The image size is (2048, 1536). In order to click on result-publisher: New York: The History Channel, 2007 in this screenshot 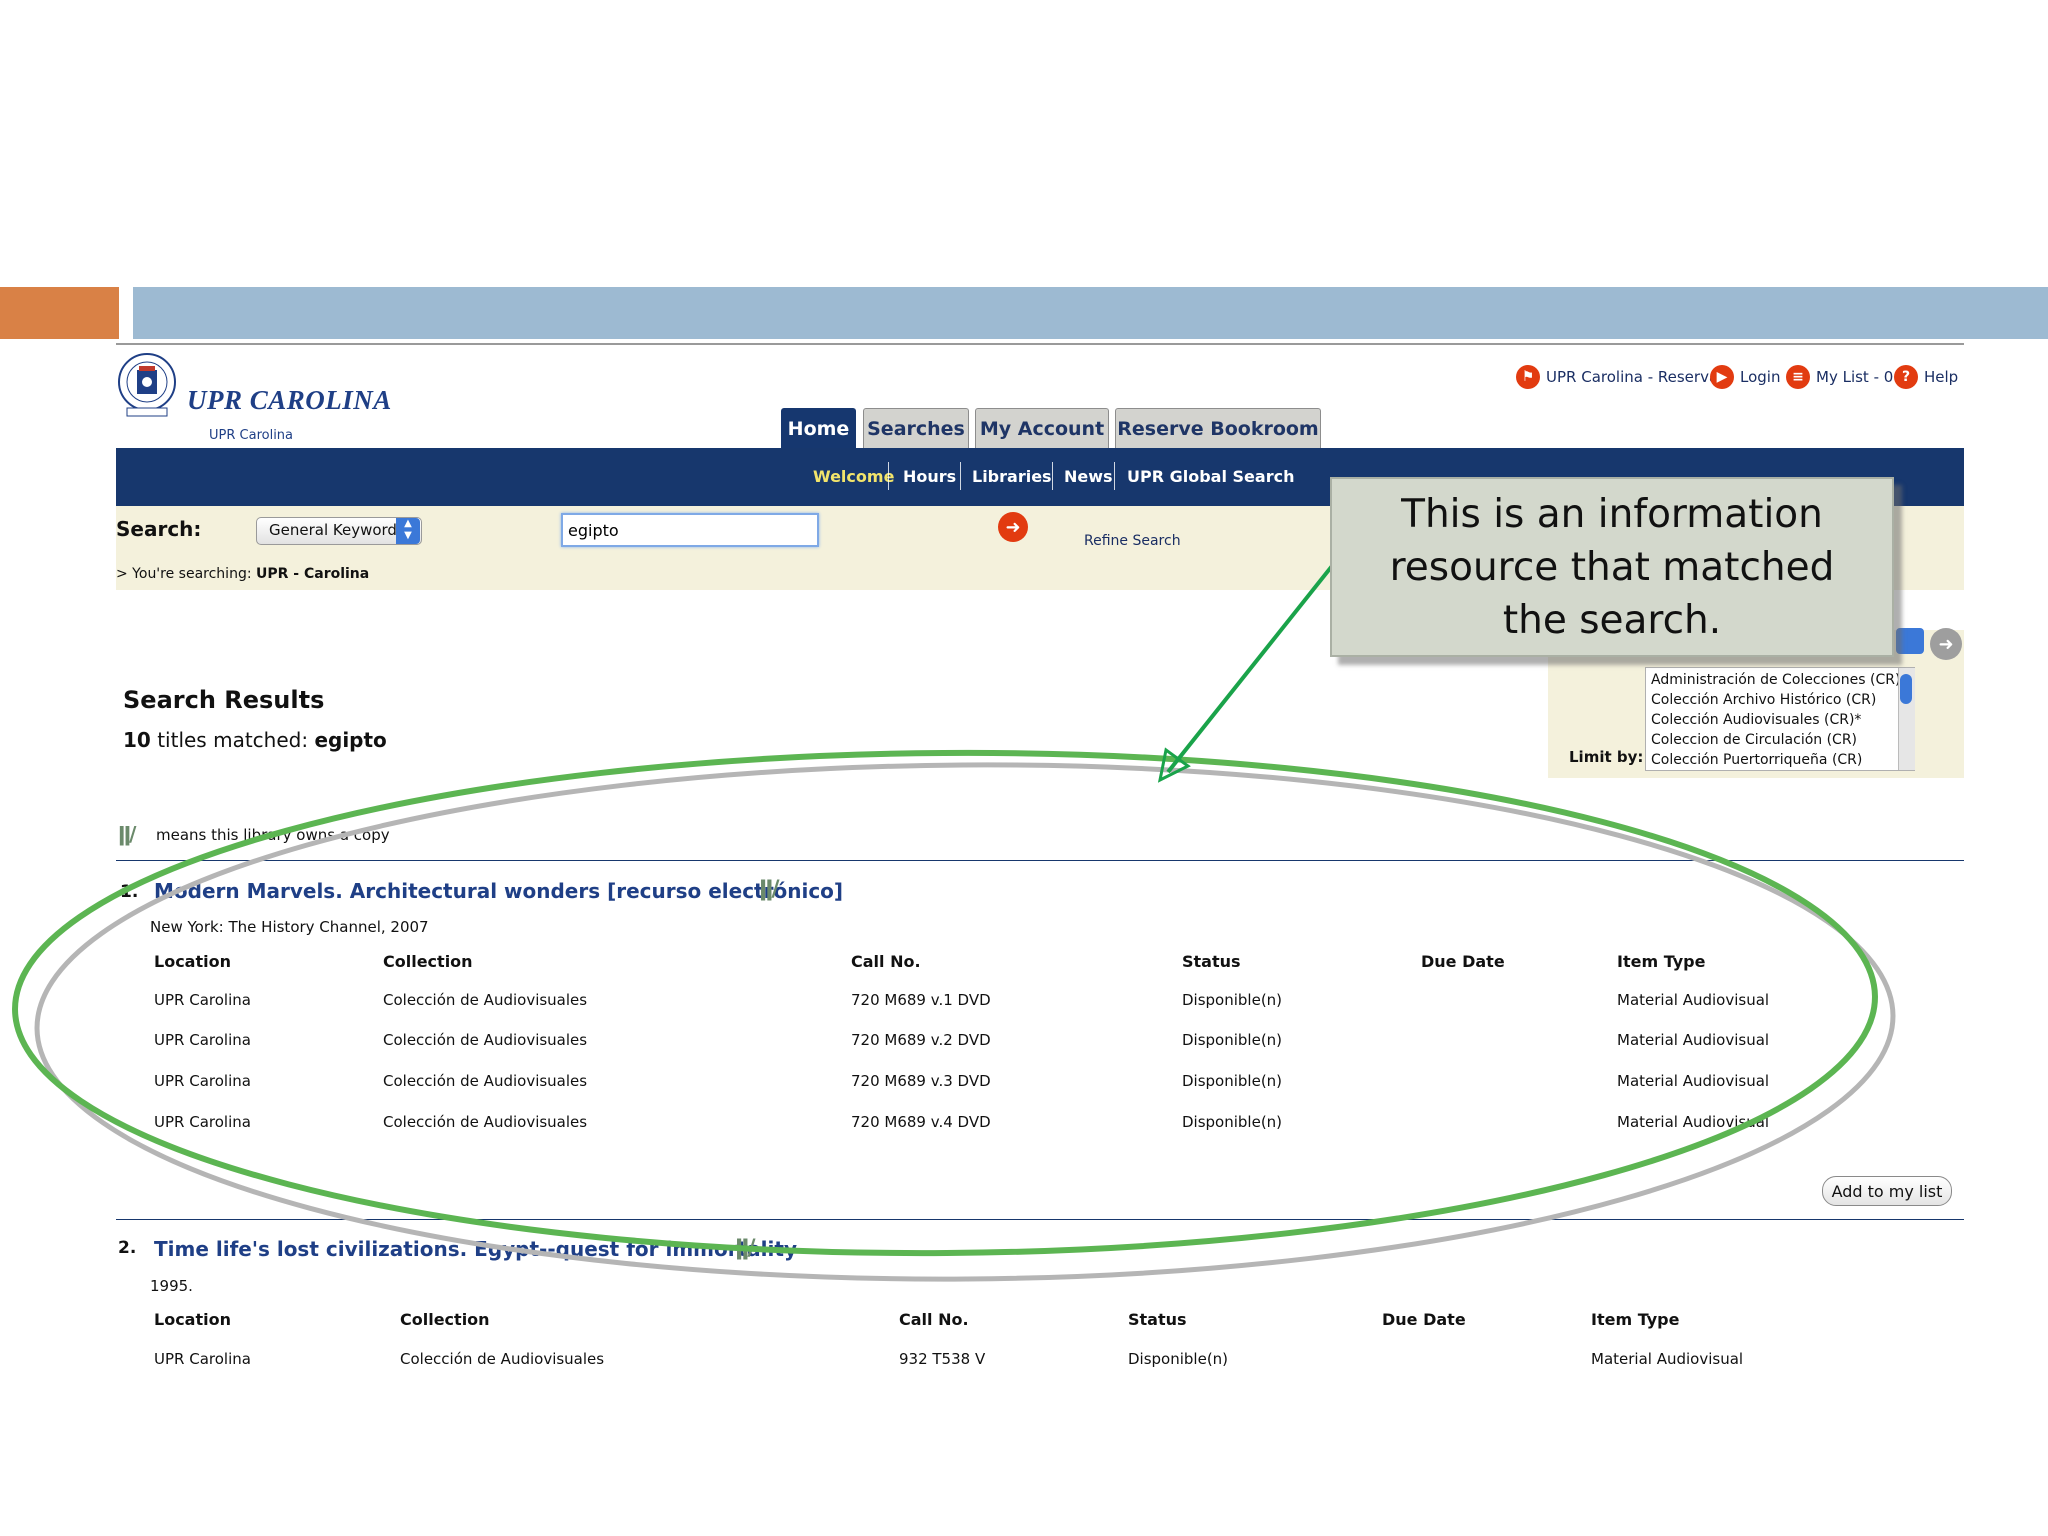, I will do `click(289, 927)`.